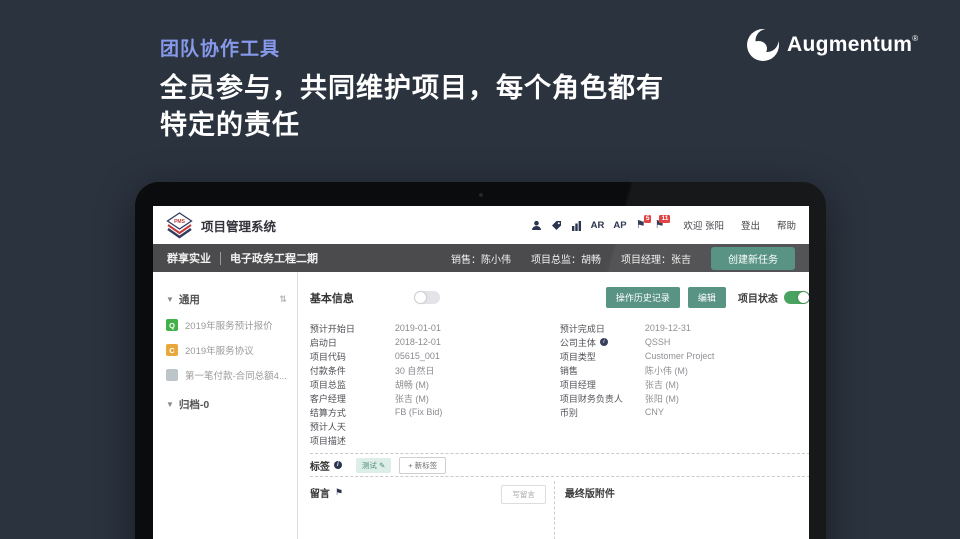 The width and height of the screenshot is (960, 539). What do you see at coordinates (239, 226) in the screenshot?
I see `app-title: 项目管理系统` at bounding box center [239, 226].